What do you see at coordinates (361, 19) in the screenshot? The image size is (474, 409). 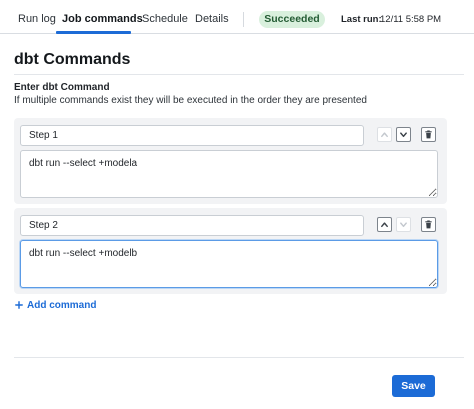 I see `last-run-label: Last run:` at bounding box center [361, 19].